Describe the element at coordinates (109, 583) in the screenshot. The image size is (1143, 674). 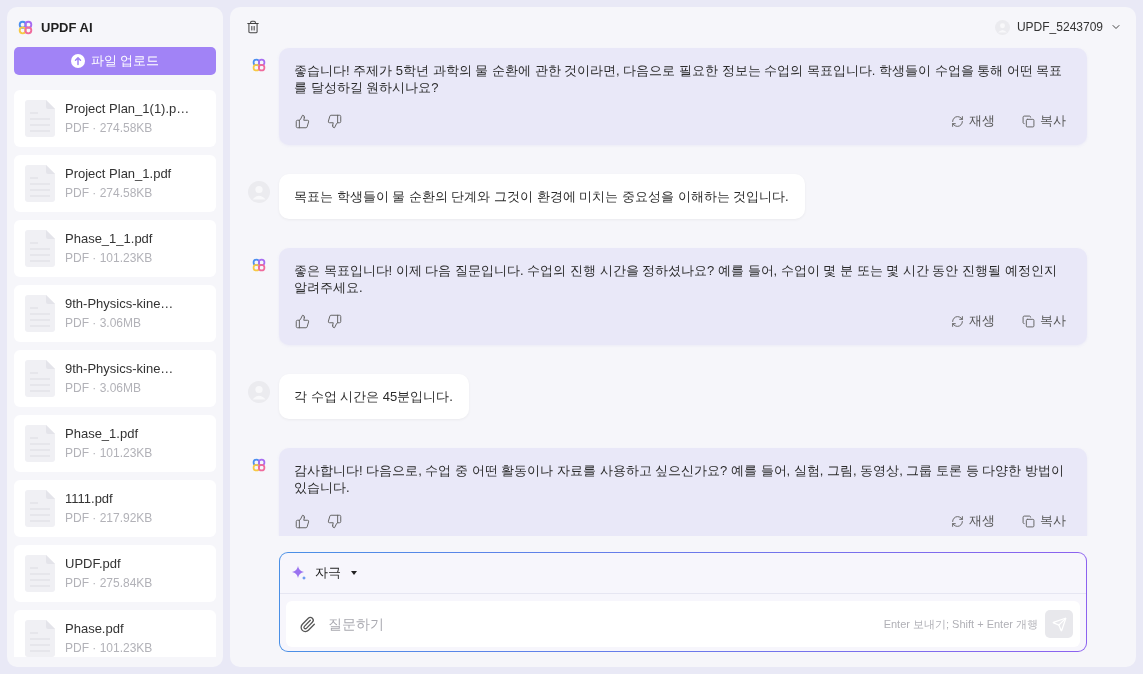
I see `file-meta: PDF · 275.84KB` at that location.